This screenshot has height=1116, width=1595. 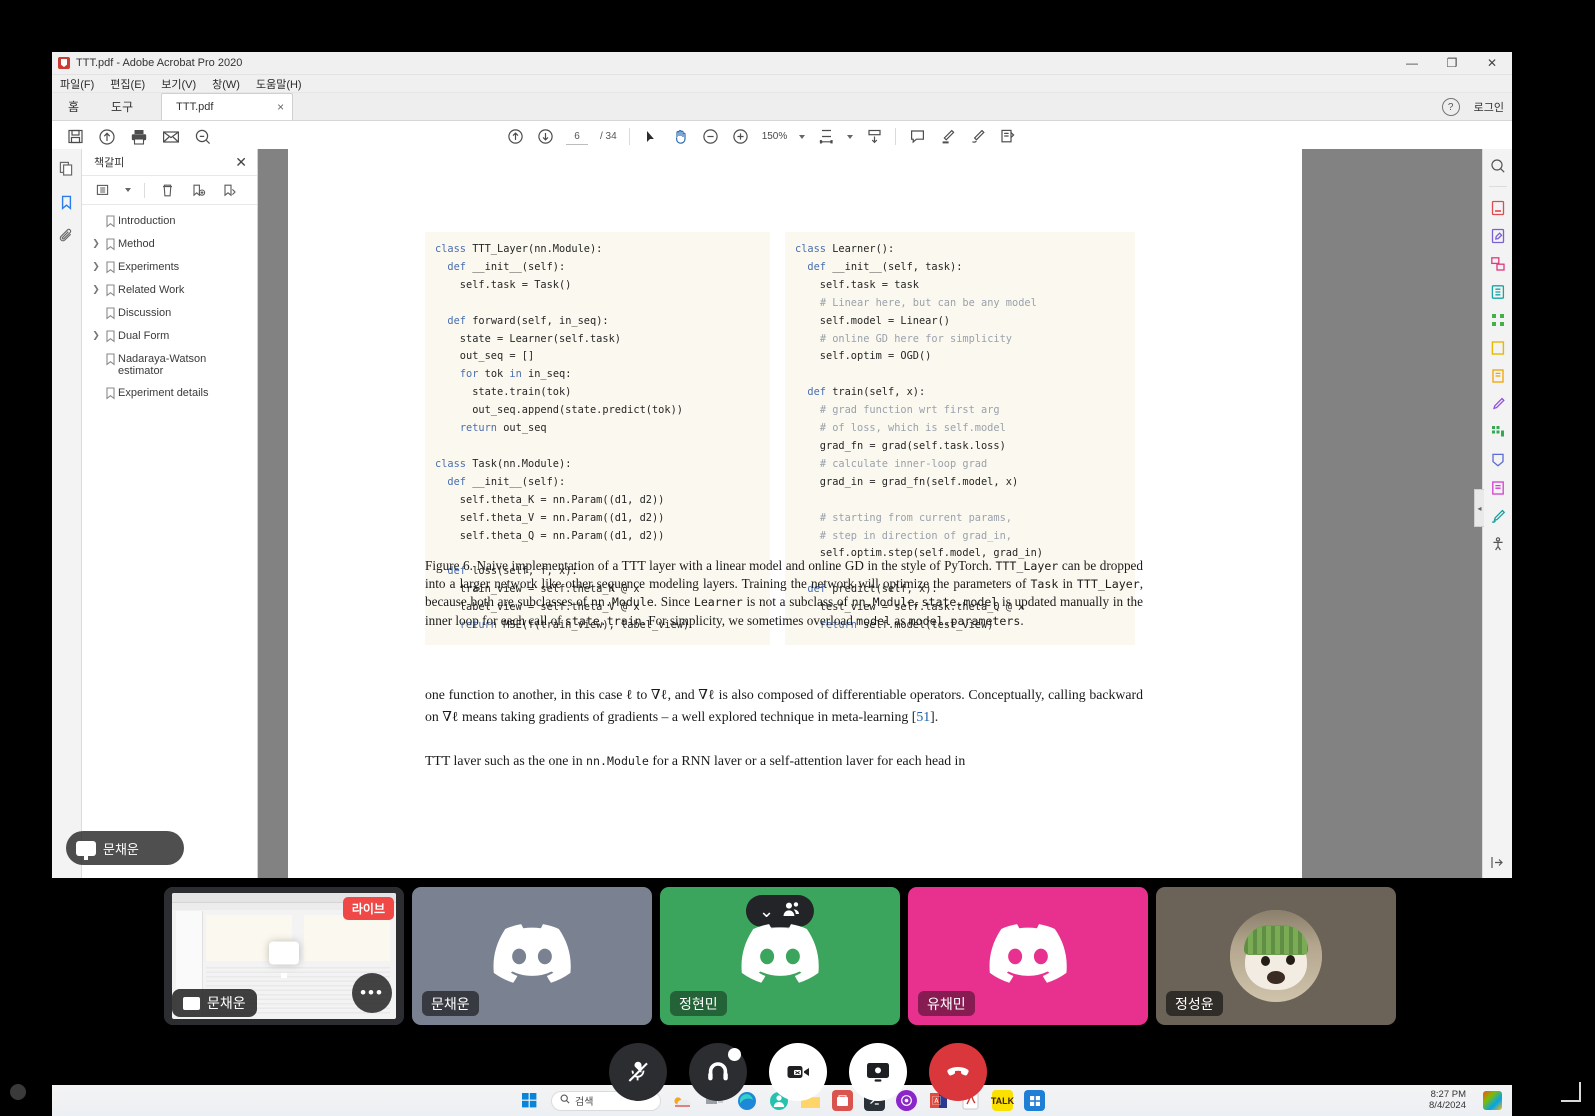 What do you see at coordinates (1497, 291) in the screenshot?
I see `combine-files-icon` at bounding box center [1497, 291].